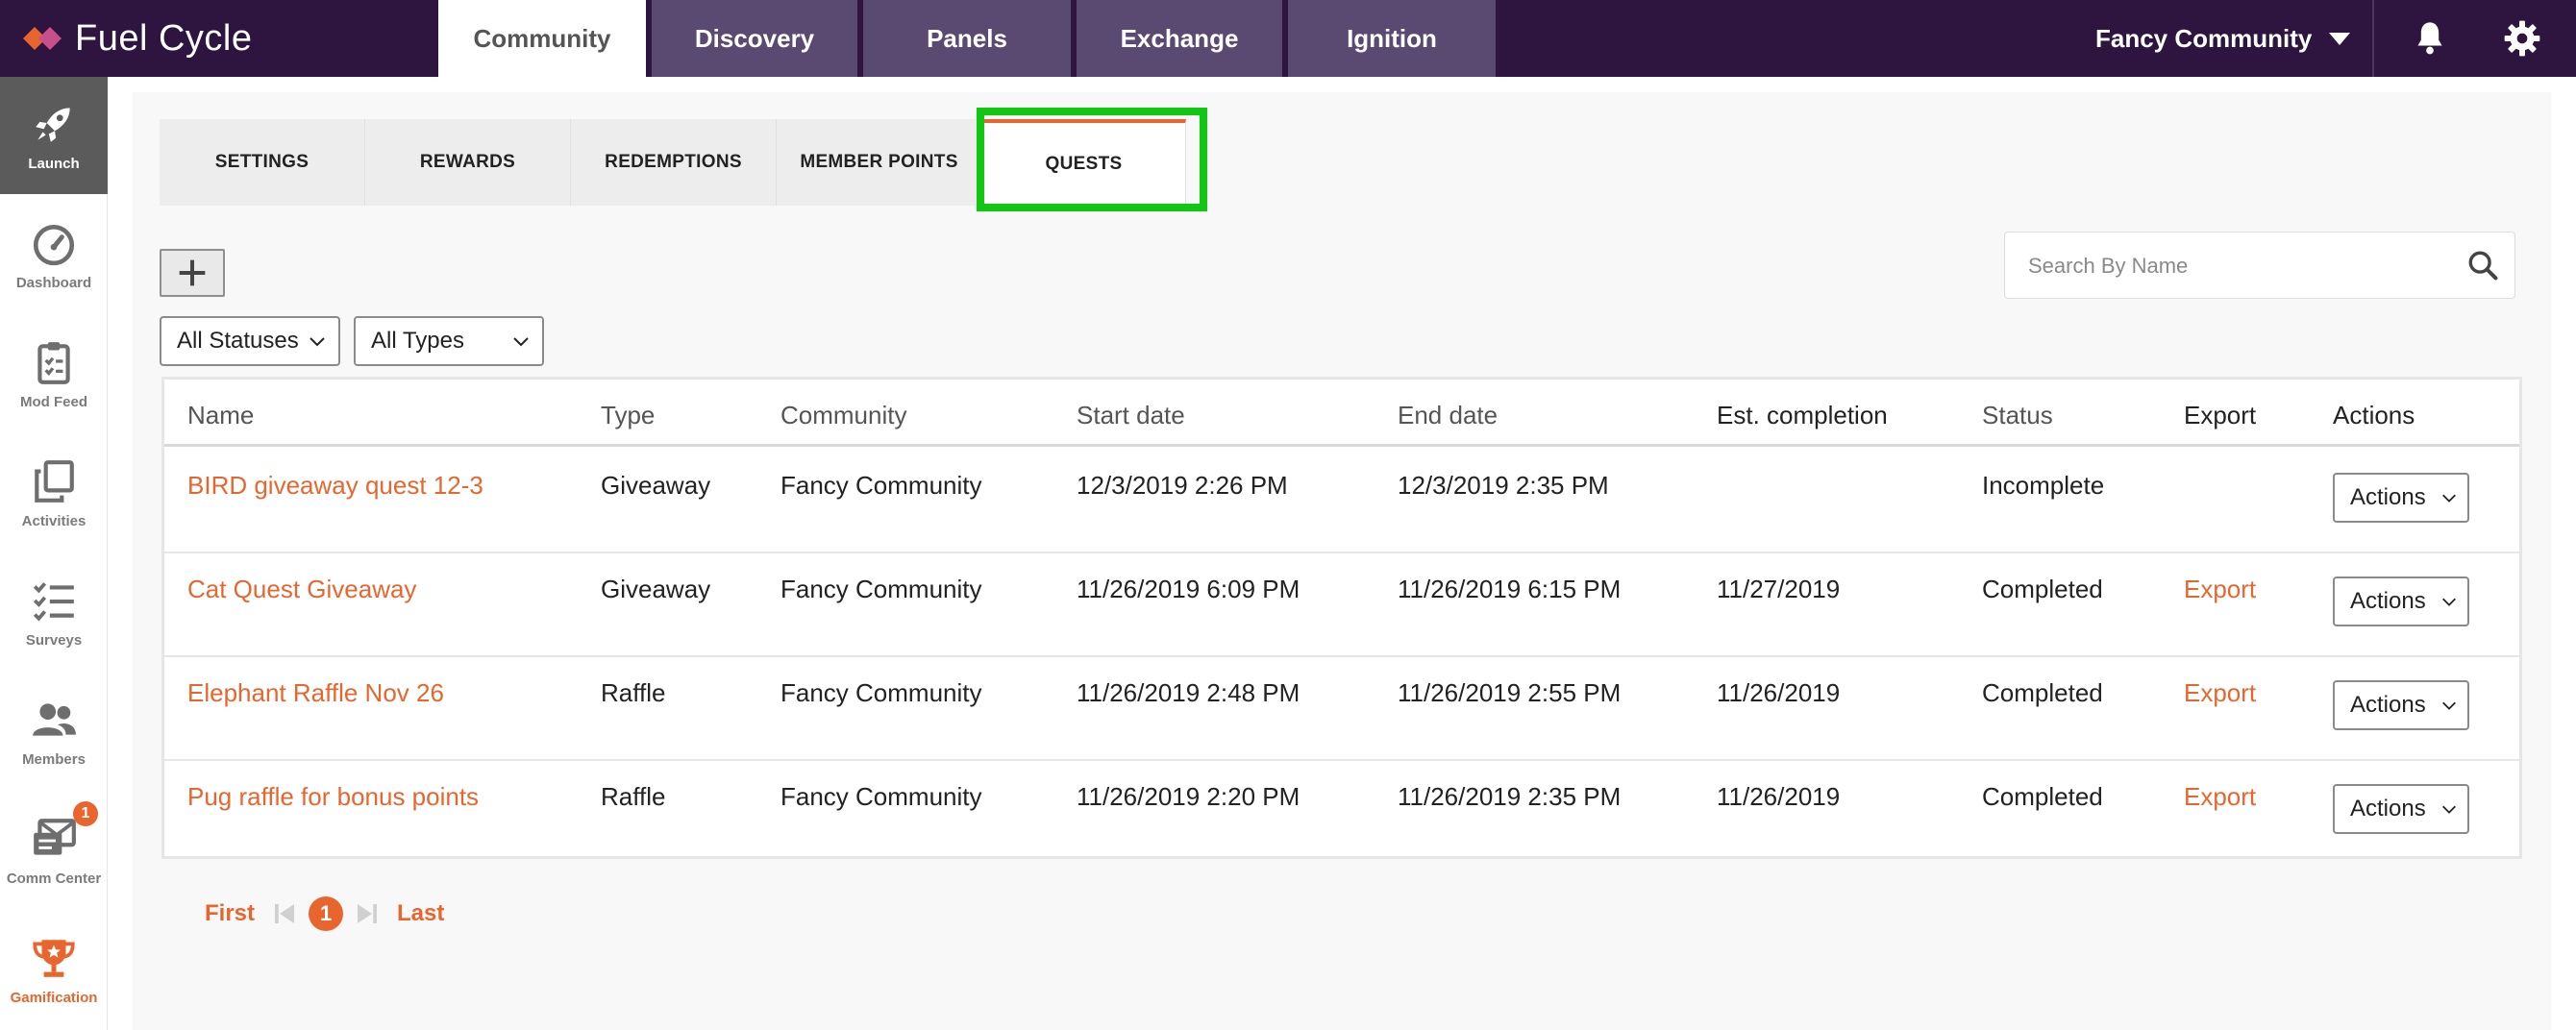  I want to click on add-quest-button, so click(192, 273).